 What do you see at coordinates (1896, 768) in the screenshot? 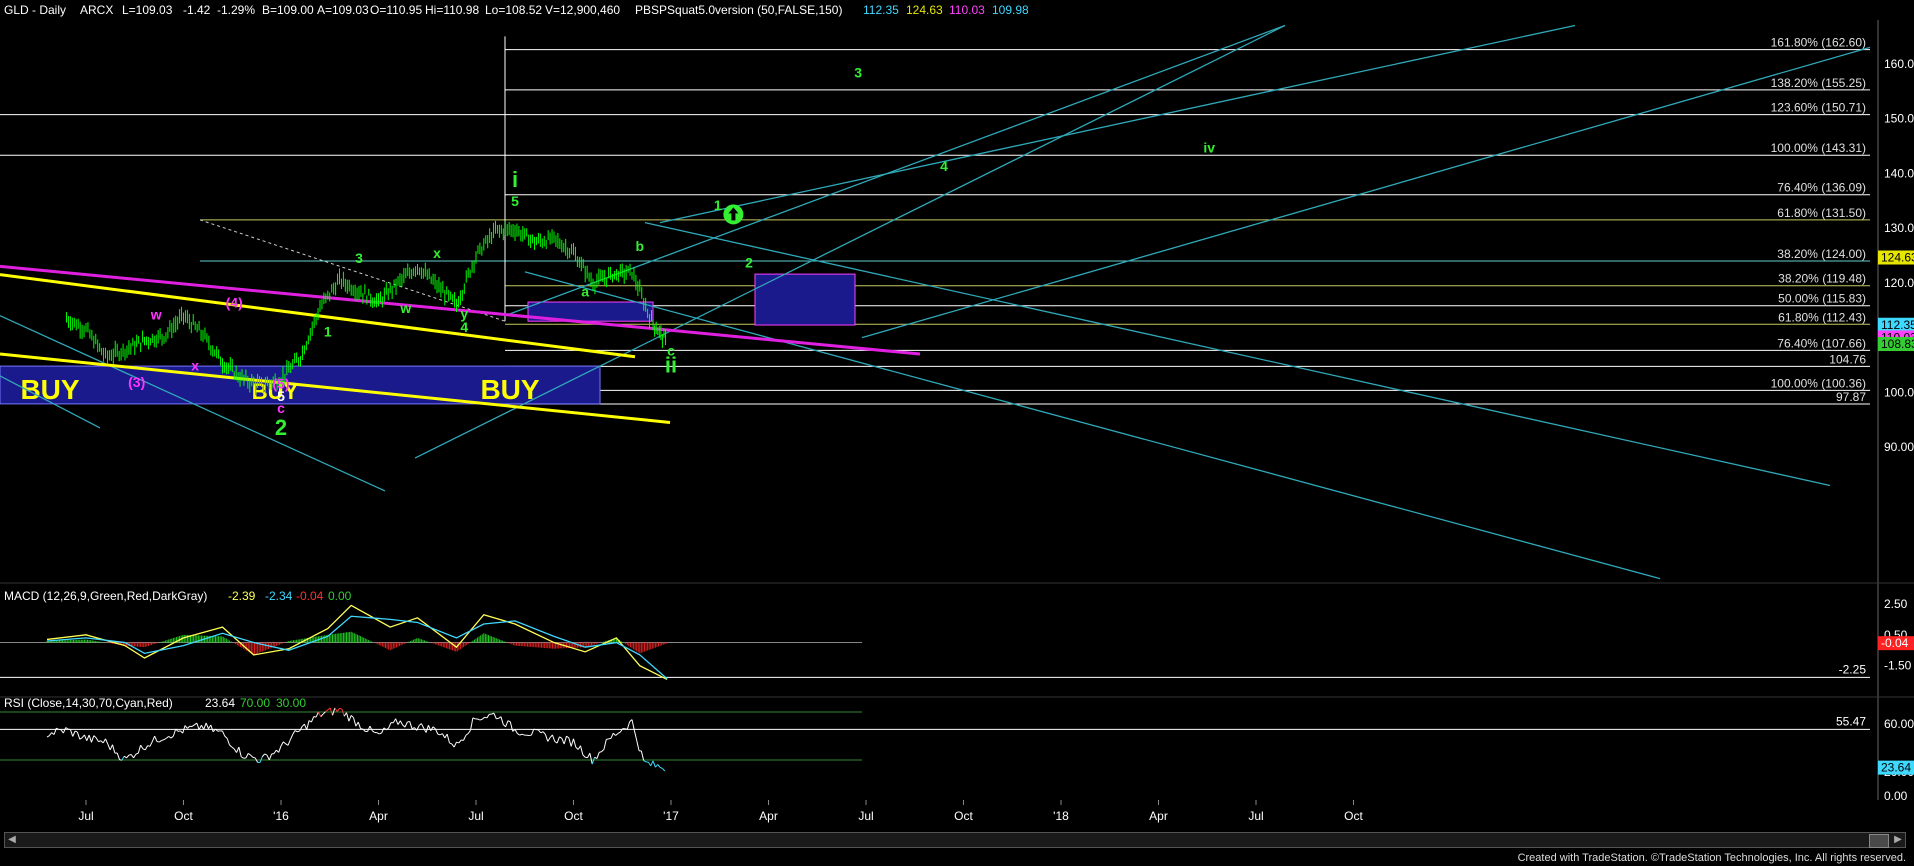
I see `rsi-marker-label: 23.64` at bounding box center [1896, 768].